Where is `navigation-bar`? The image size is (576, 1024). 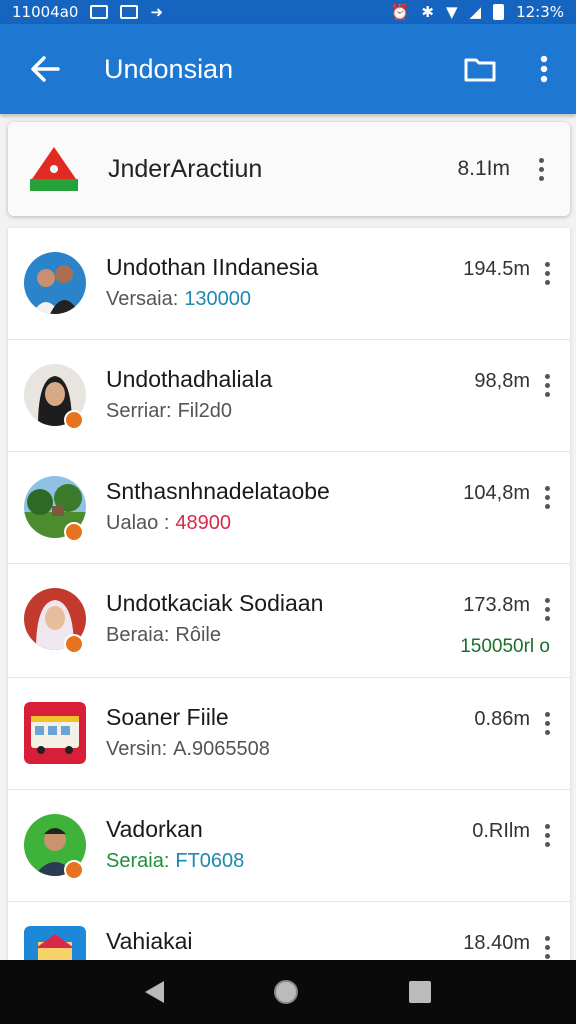 navigation-bar is located at coordinates (288, 992).